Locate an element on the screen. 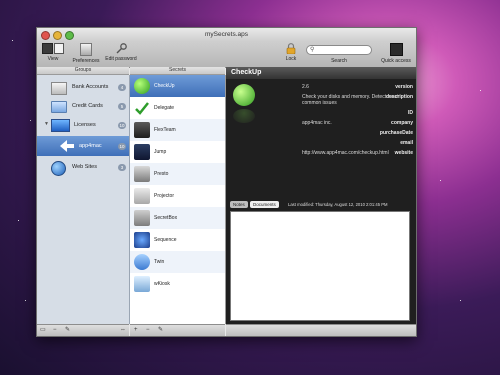  quick-access-icon is located at coordinates (396, 49).